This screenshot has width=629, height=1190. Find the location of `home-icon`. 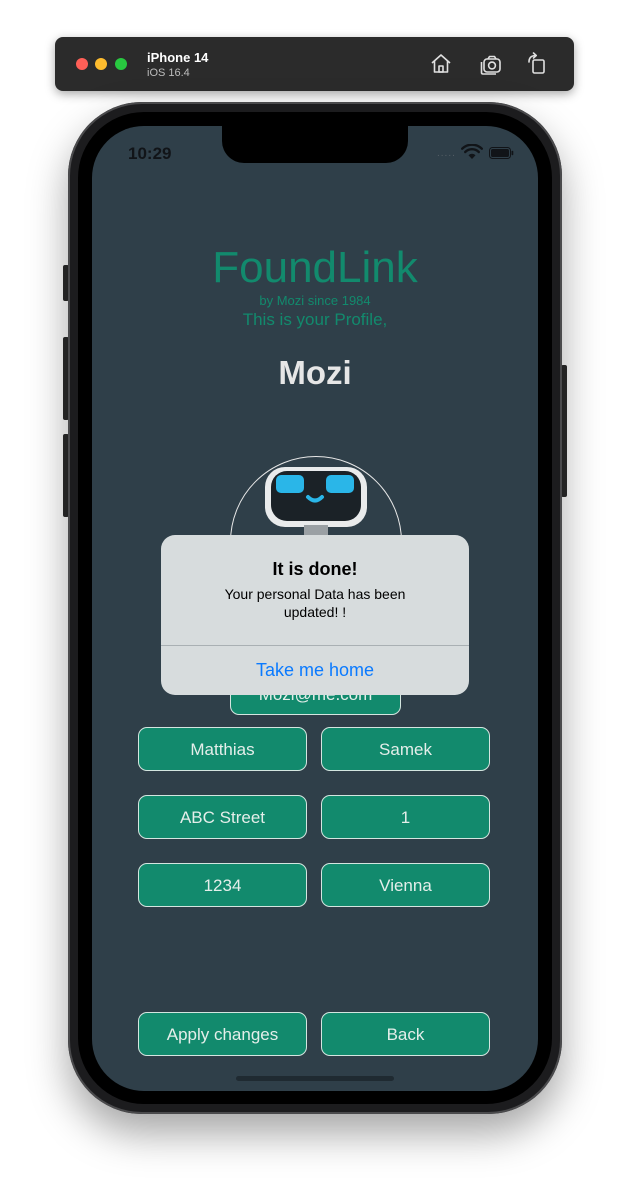

home-icon is located at coordinates (441, 64).